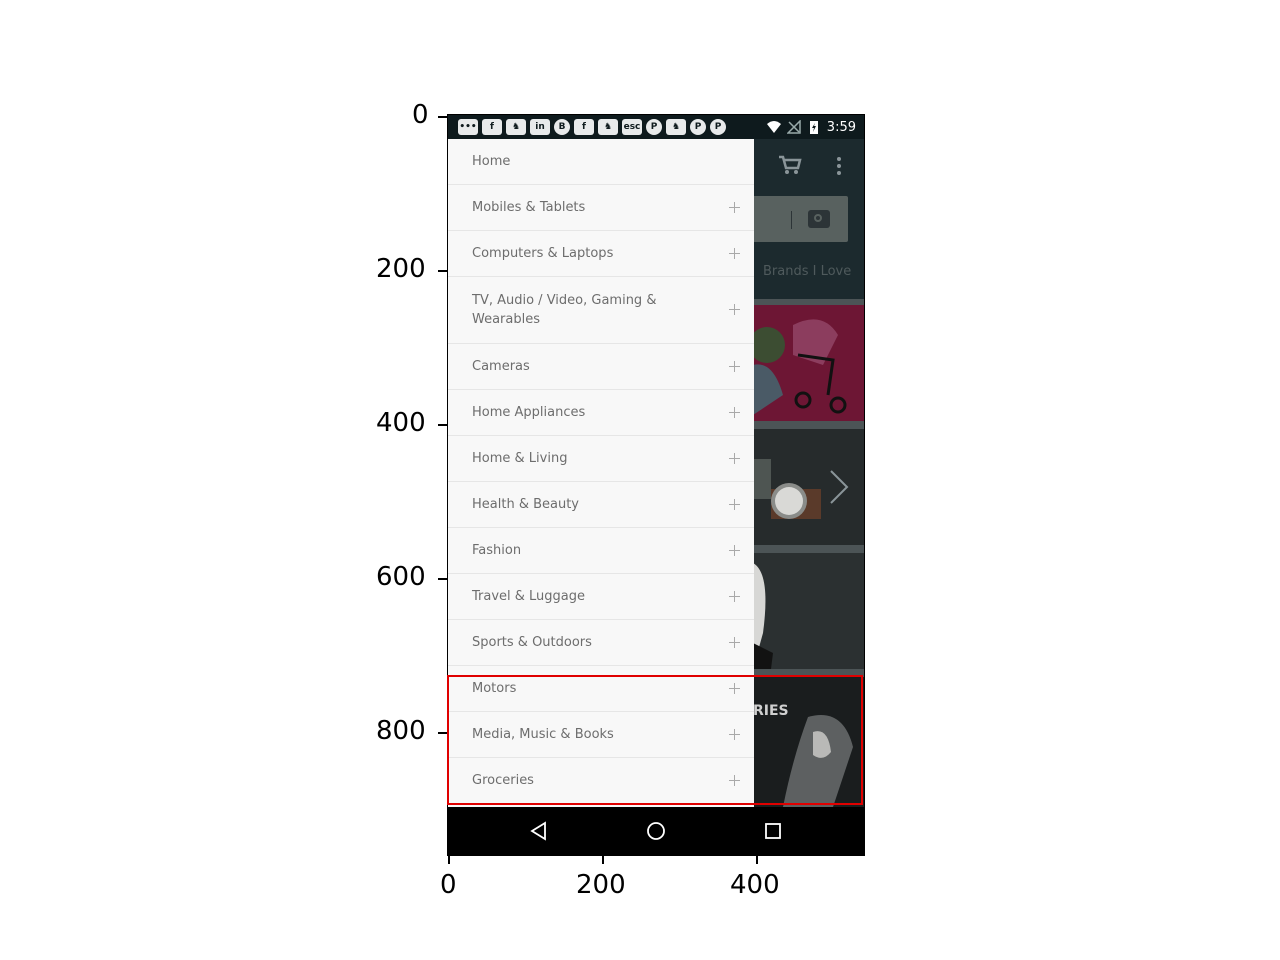 This screenshot has height=960, width=1280. I want to click on search-bar, so click(793, 219).